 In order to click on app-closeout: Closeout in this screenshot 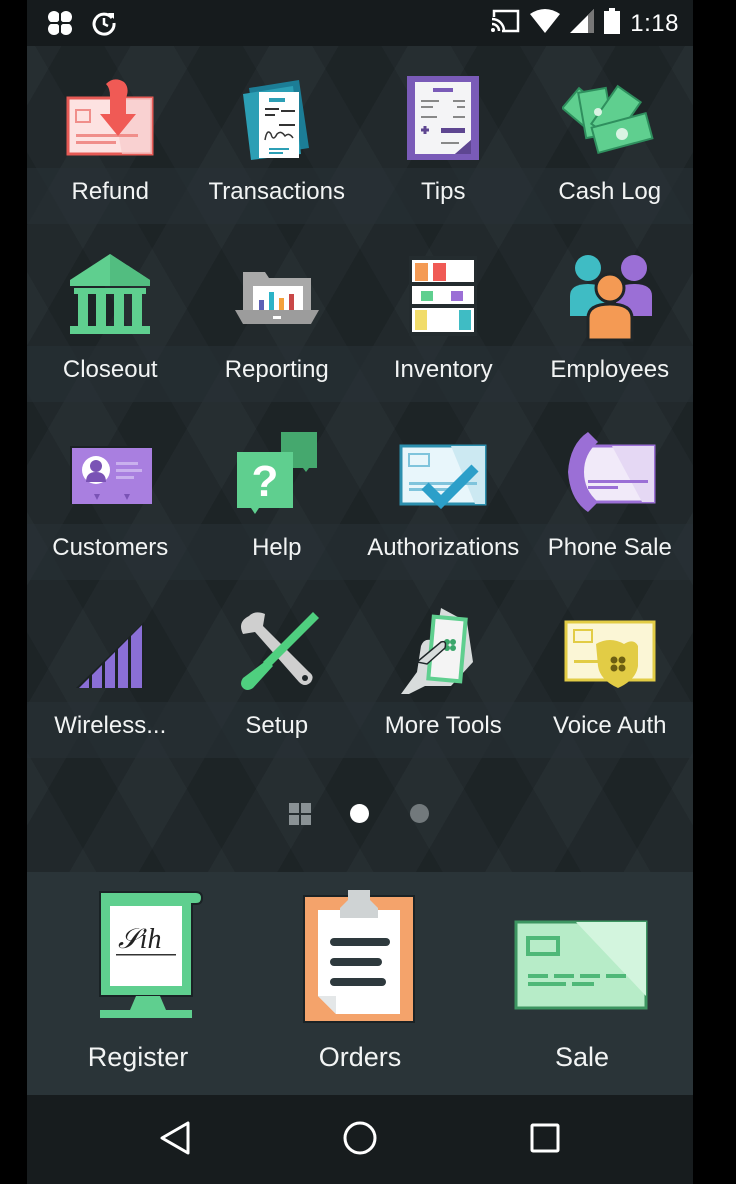, I will do `click(110, 313)`.